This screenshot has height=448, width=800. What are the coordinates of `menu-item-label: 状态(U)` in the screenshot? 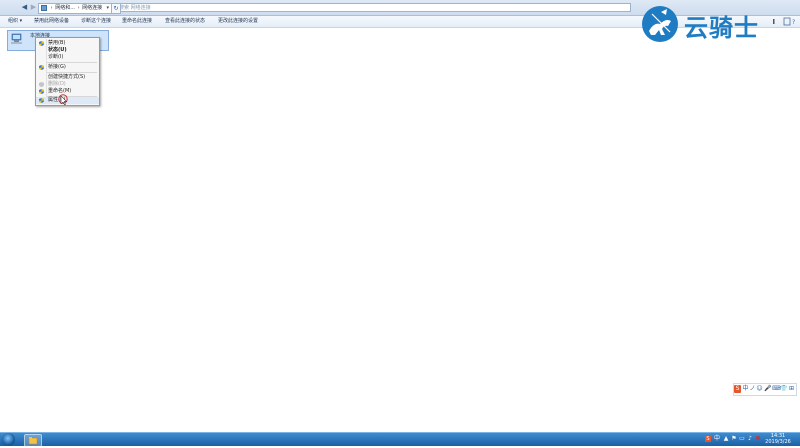 It's located at (57, 50).